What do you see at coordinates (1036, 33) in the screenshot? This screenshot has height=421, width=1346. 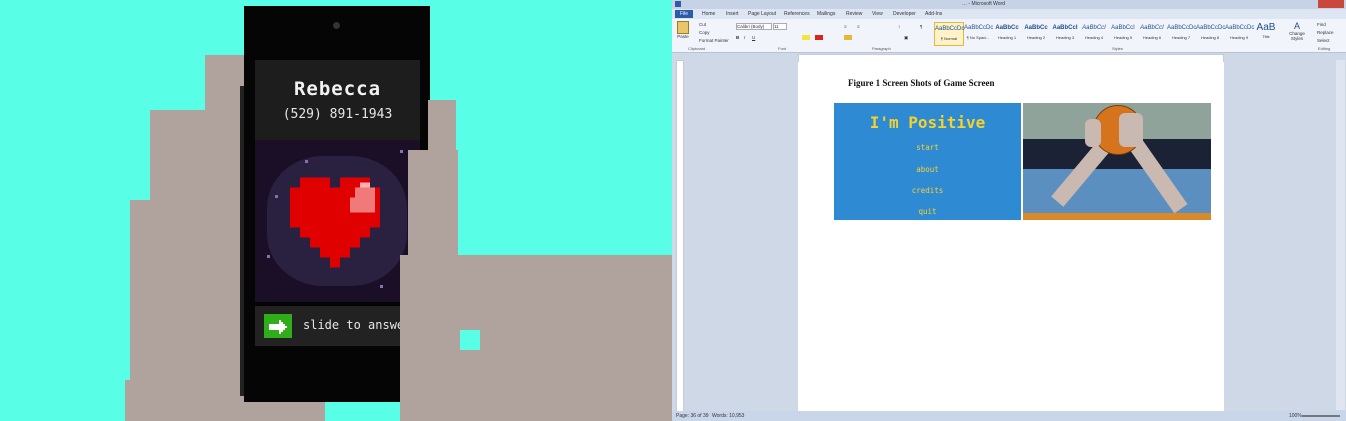 I see `style-heading-2: AaBbCc Heading 2` at bounding box center [1036, 33].